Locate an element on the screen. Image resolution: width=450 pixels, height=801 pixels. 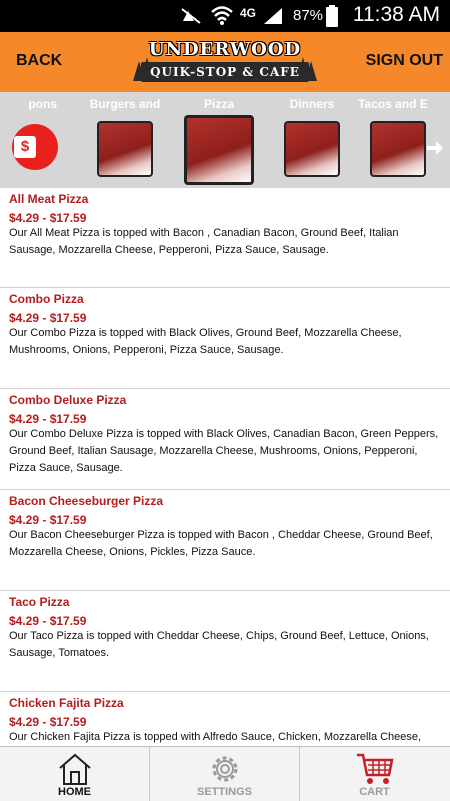
mute-icon is located at coordinates (191, 16).